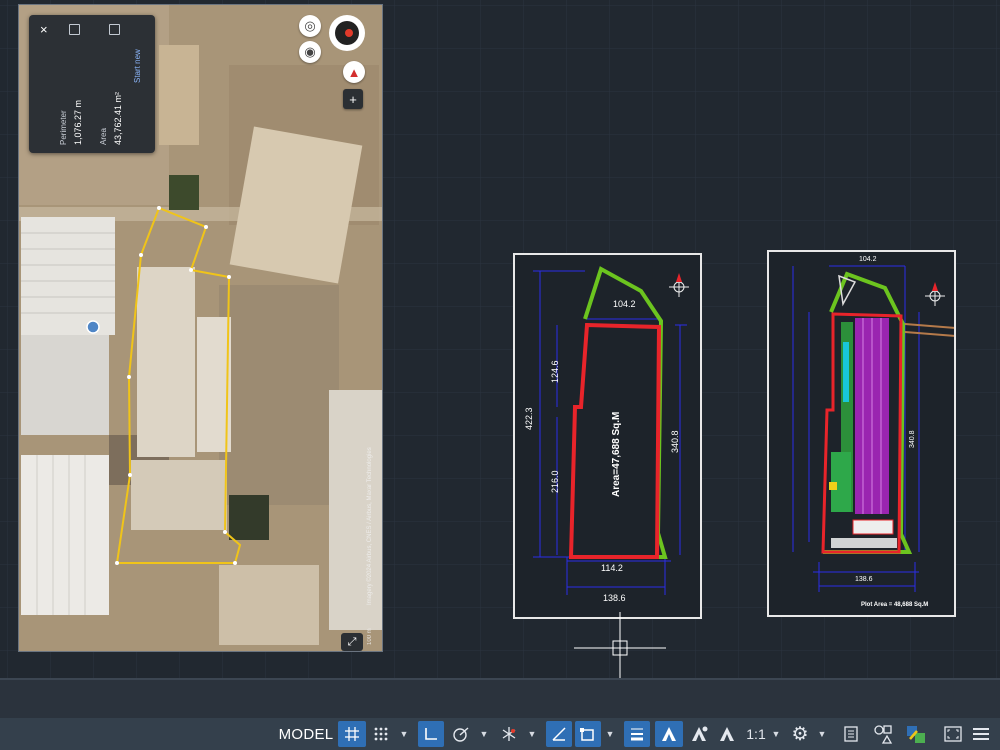 This screenshot has height=750, width=1000. What do you see at coordinates (352, 642) in the screenshot?
I see `map-expand-button: ⤢` at bounding box center [352, 642].